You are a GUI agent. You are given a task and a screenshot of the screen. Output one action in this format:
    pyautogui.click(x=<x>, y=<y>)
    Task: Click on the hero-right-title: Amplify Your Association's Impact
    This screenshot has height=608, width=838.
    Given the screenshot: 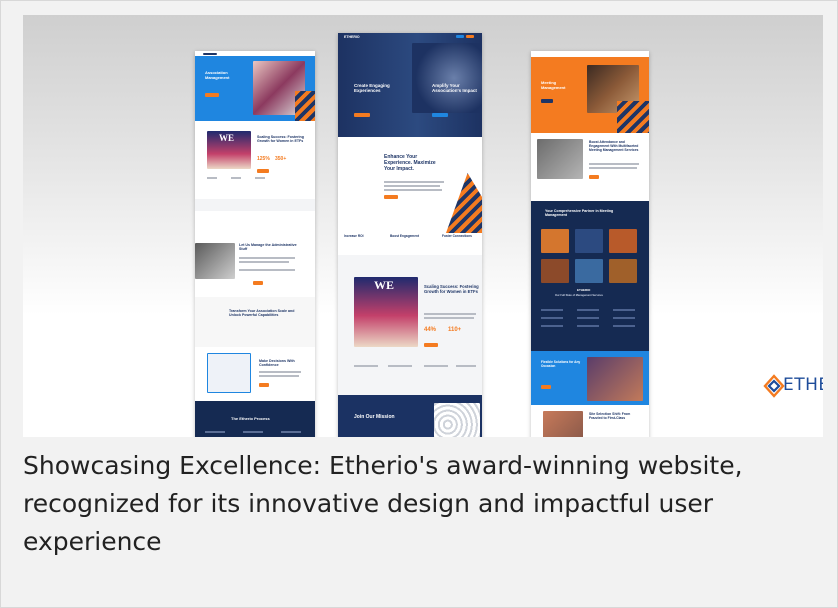 What is the action you would take?
    pyautogui.click(x=454, y=88)
    